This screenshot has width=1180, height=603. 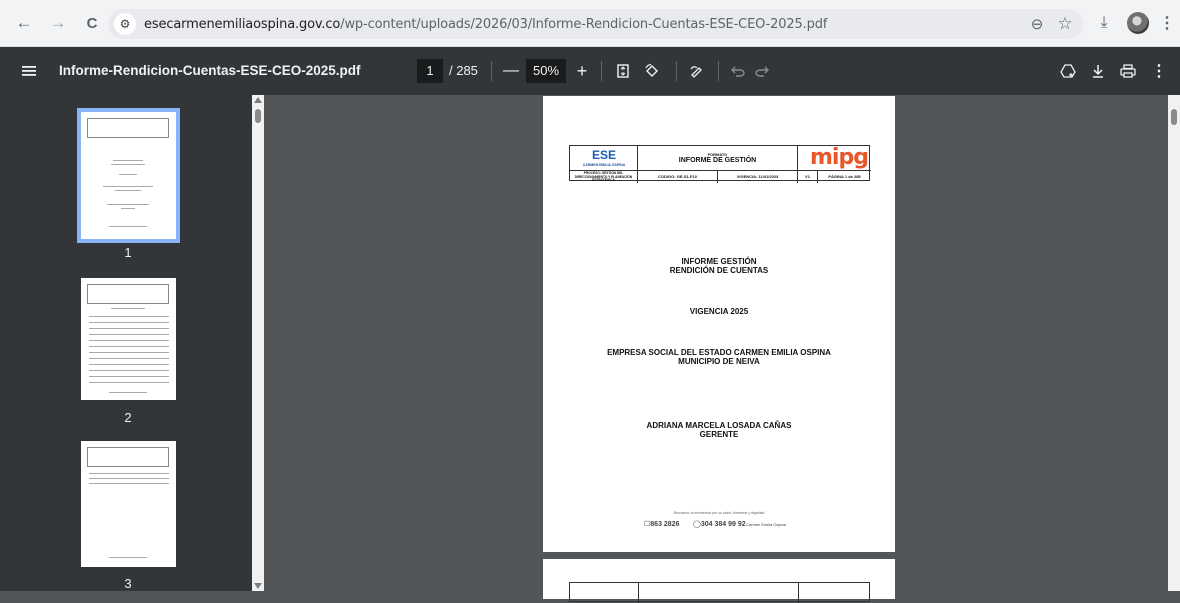 I want to click on codigo-cell: CODIGO: GE-S1-F10, so click(x=678, y=177).